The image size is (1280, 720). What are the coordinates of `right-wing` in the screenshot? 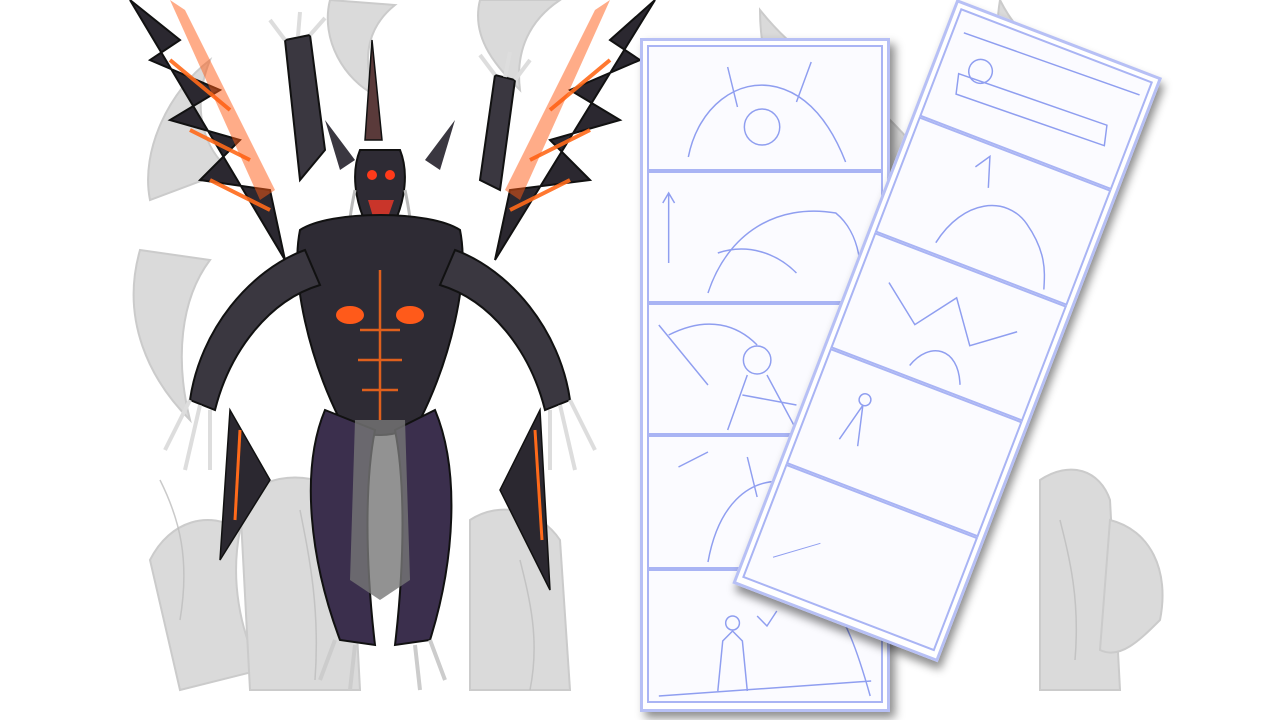 It's located at (575, 130).